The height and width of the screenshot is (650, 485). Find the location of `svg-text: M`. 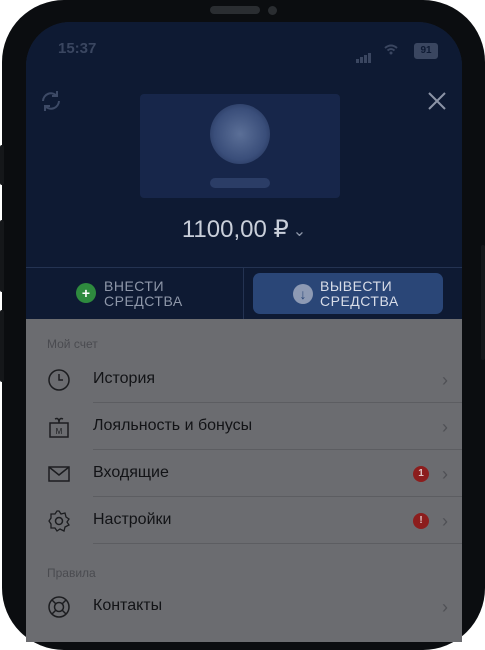

svg-text: M is located at coordinates (59, 431).